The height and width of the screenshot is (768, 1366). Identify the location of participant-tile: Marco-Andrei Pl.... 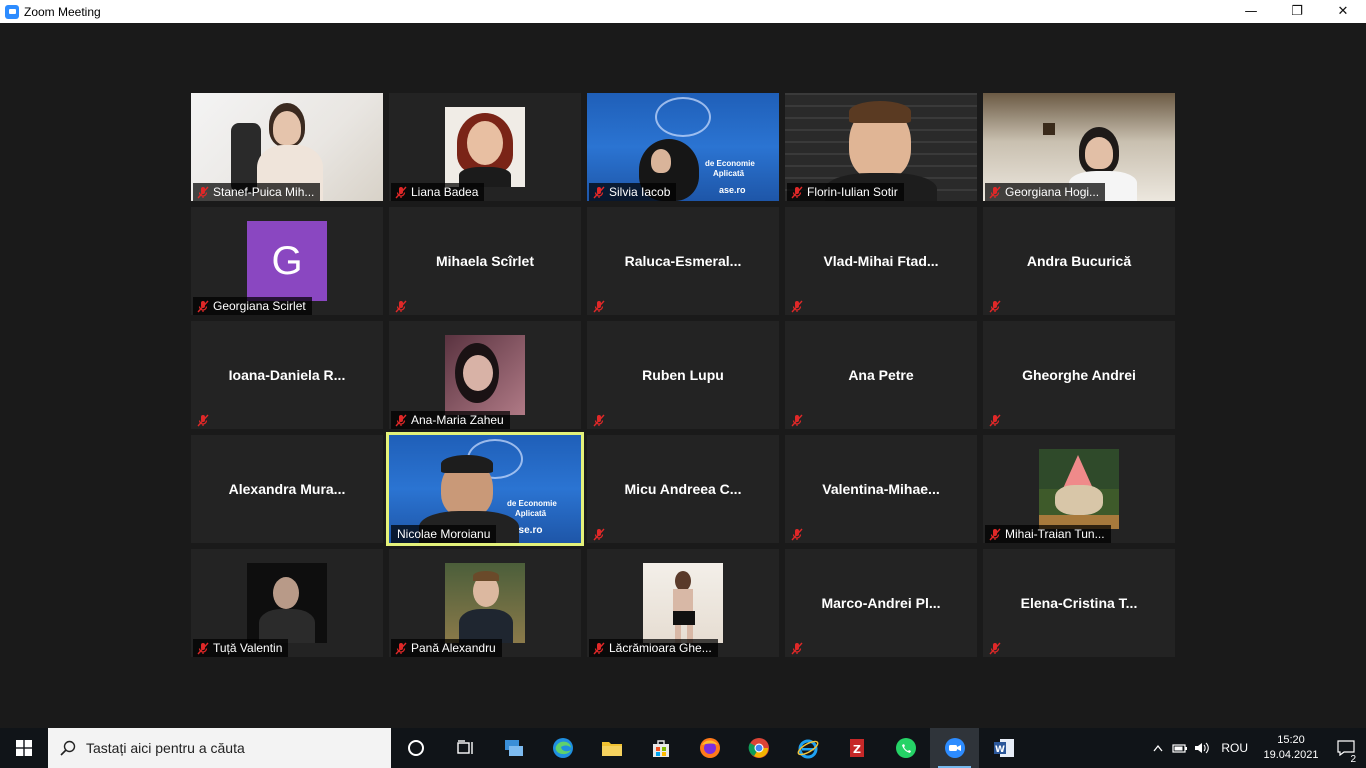
(881, 603).